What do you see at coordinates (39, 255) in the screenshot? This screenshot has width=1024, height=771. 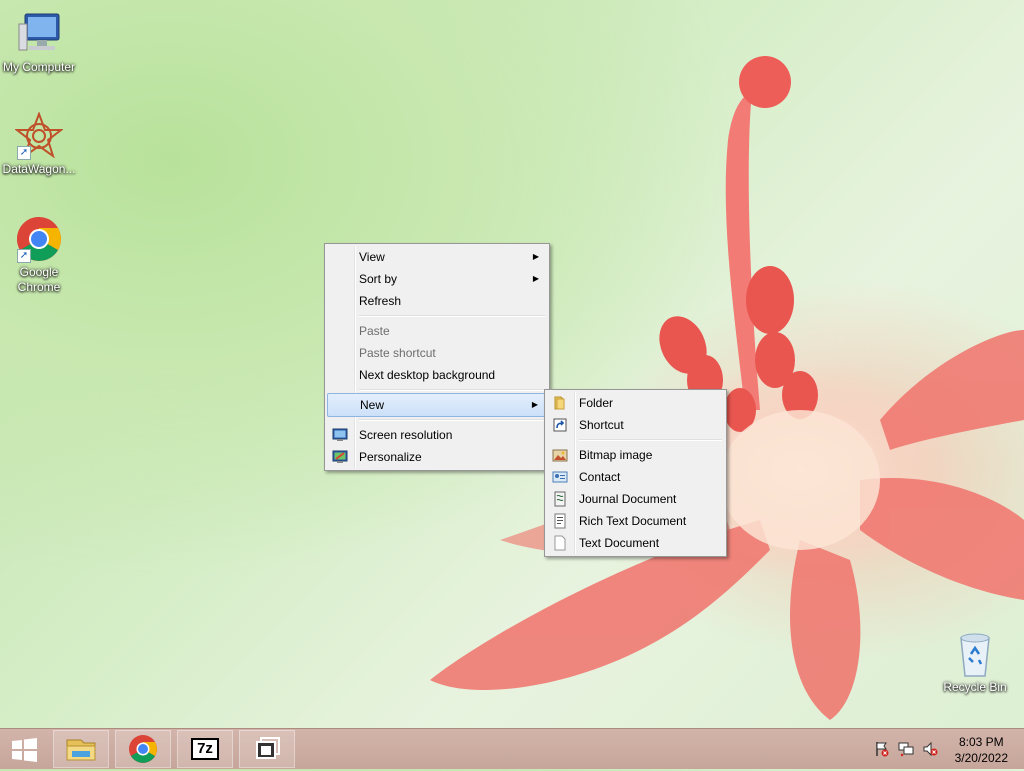 I see `desktop-icon-google-chrome: ➚ Google Chrome` at bounding box center [39, 255].